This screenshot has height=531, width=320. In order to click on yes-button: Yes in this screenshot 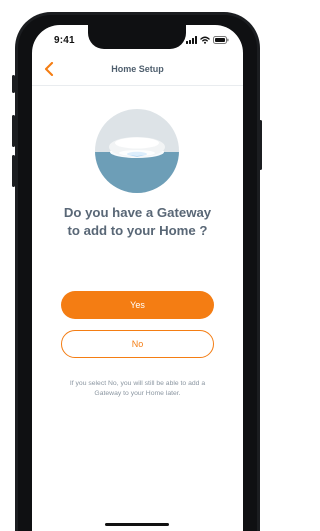, I will do `click(137, 305)`.